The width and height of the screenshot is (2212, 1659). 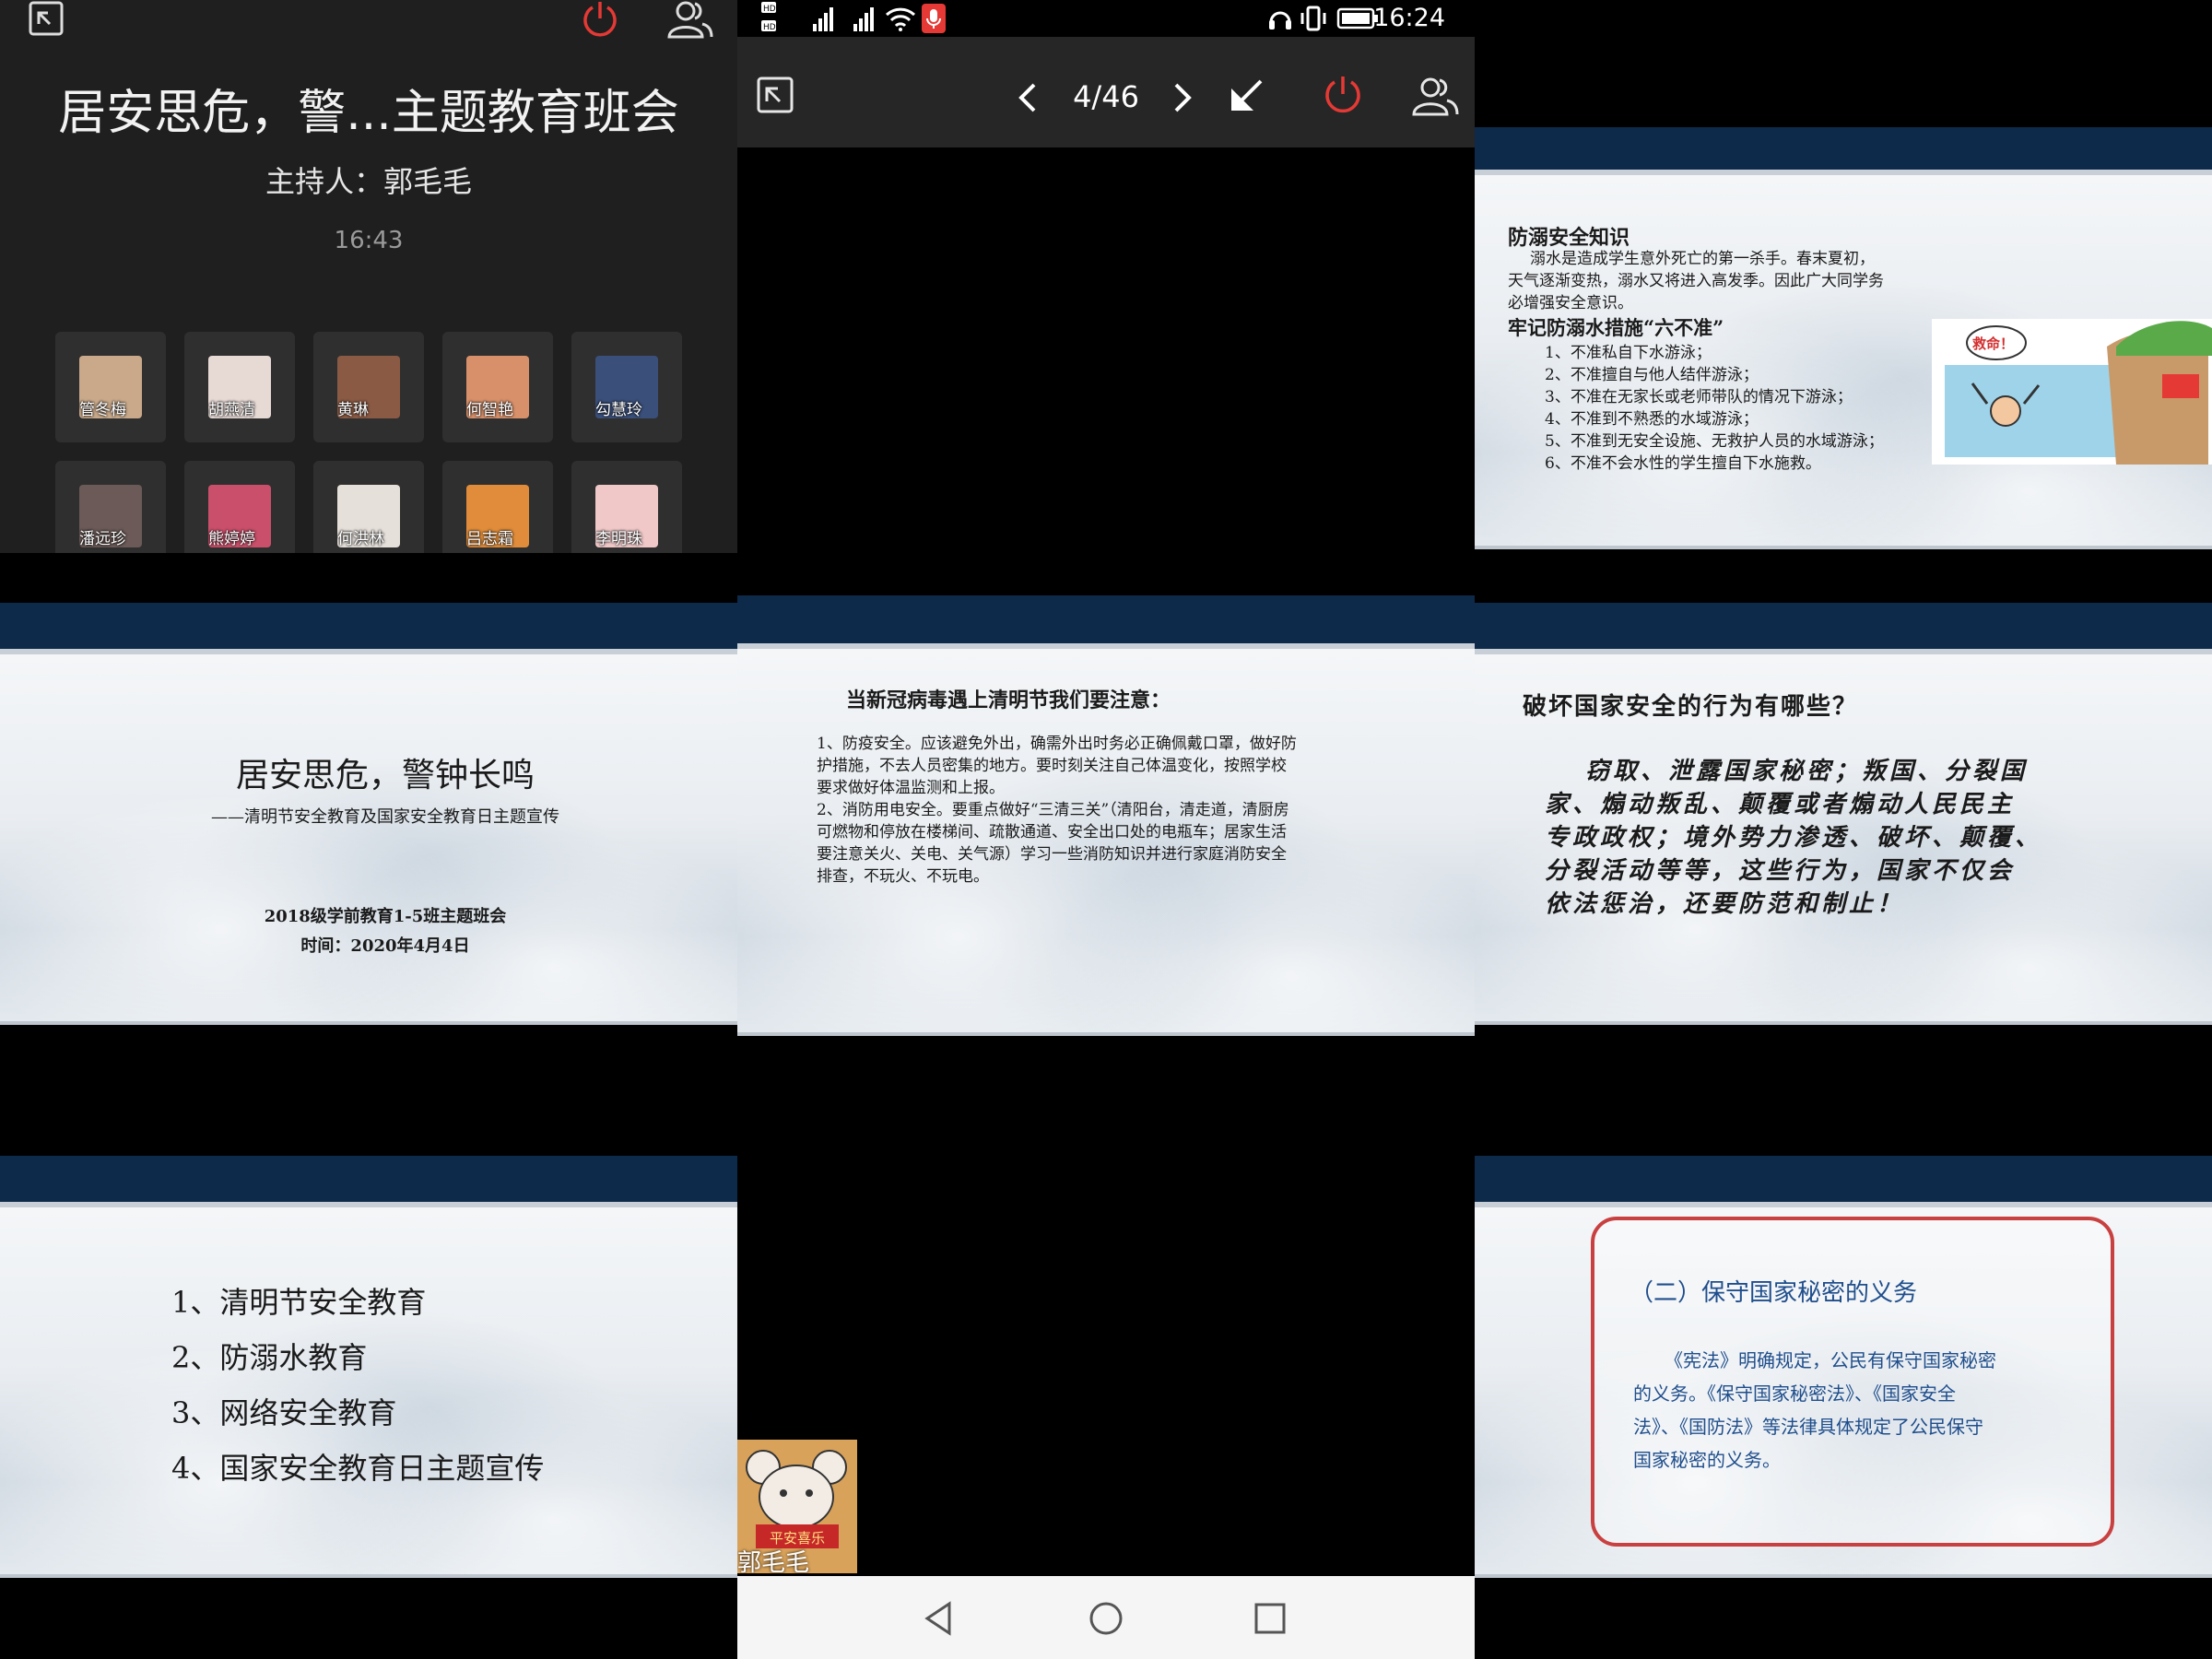 What do you see at coordinates (368, 507) in the screenshot?
I see `participant-tile: 何洪林` at bounding box center [368, 507].